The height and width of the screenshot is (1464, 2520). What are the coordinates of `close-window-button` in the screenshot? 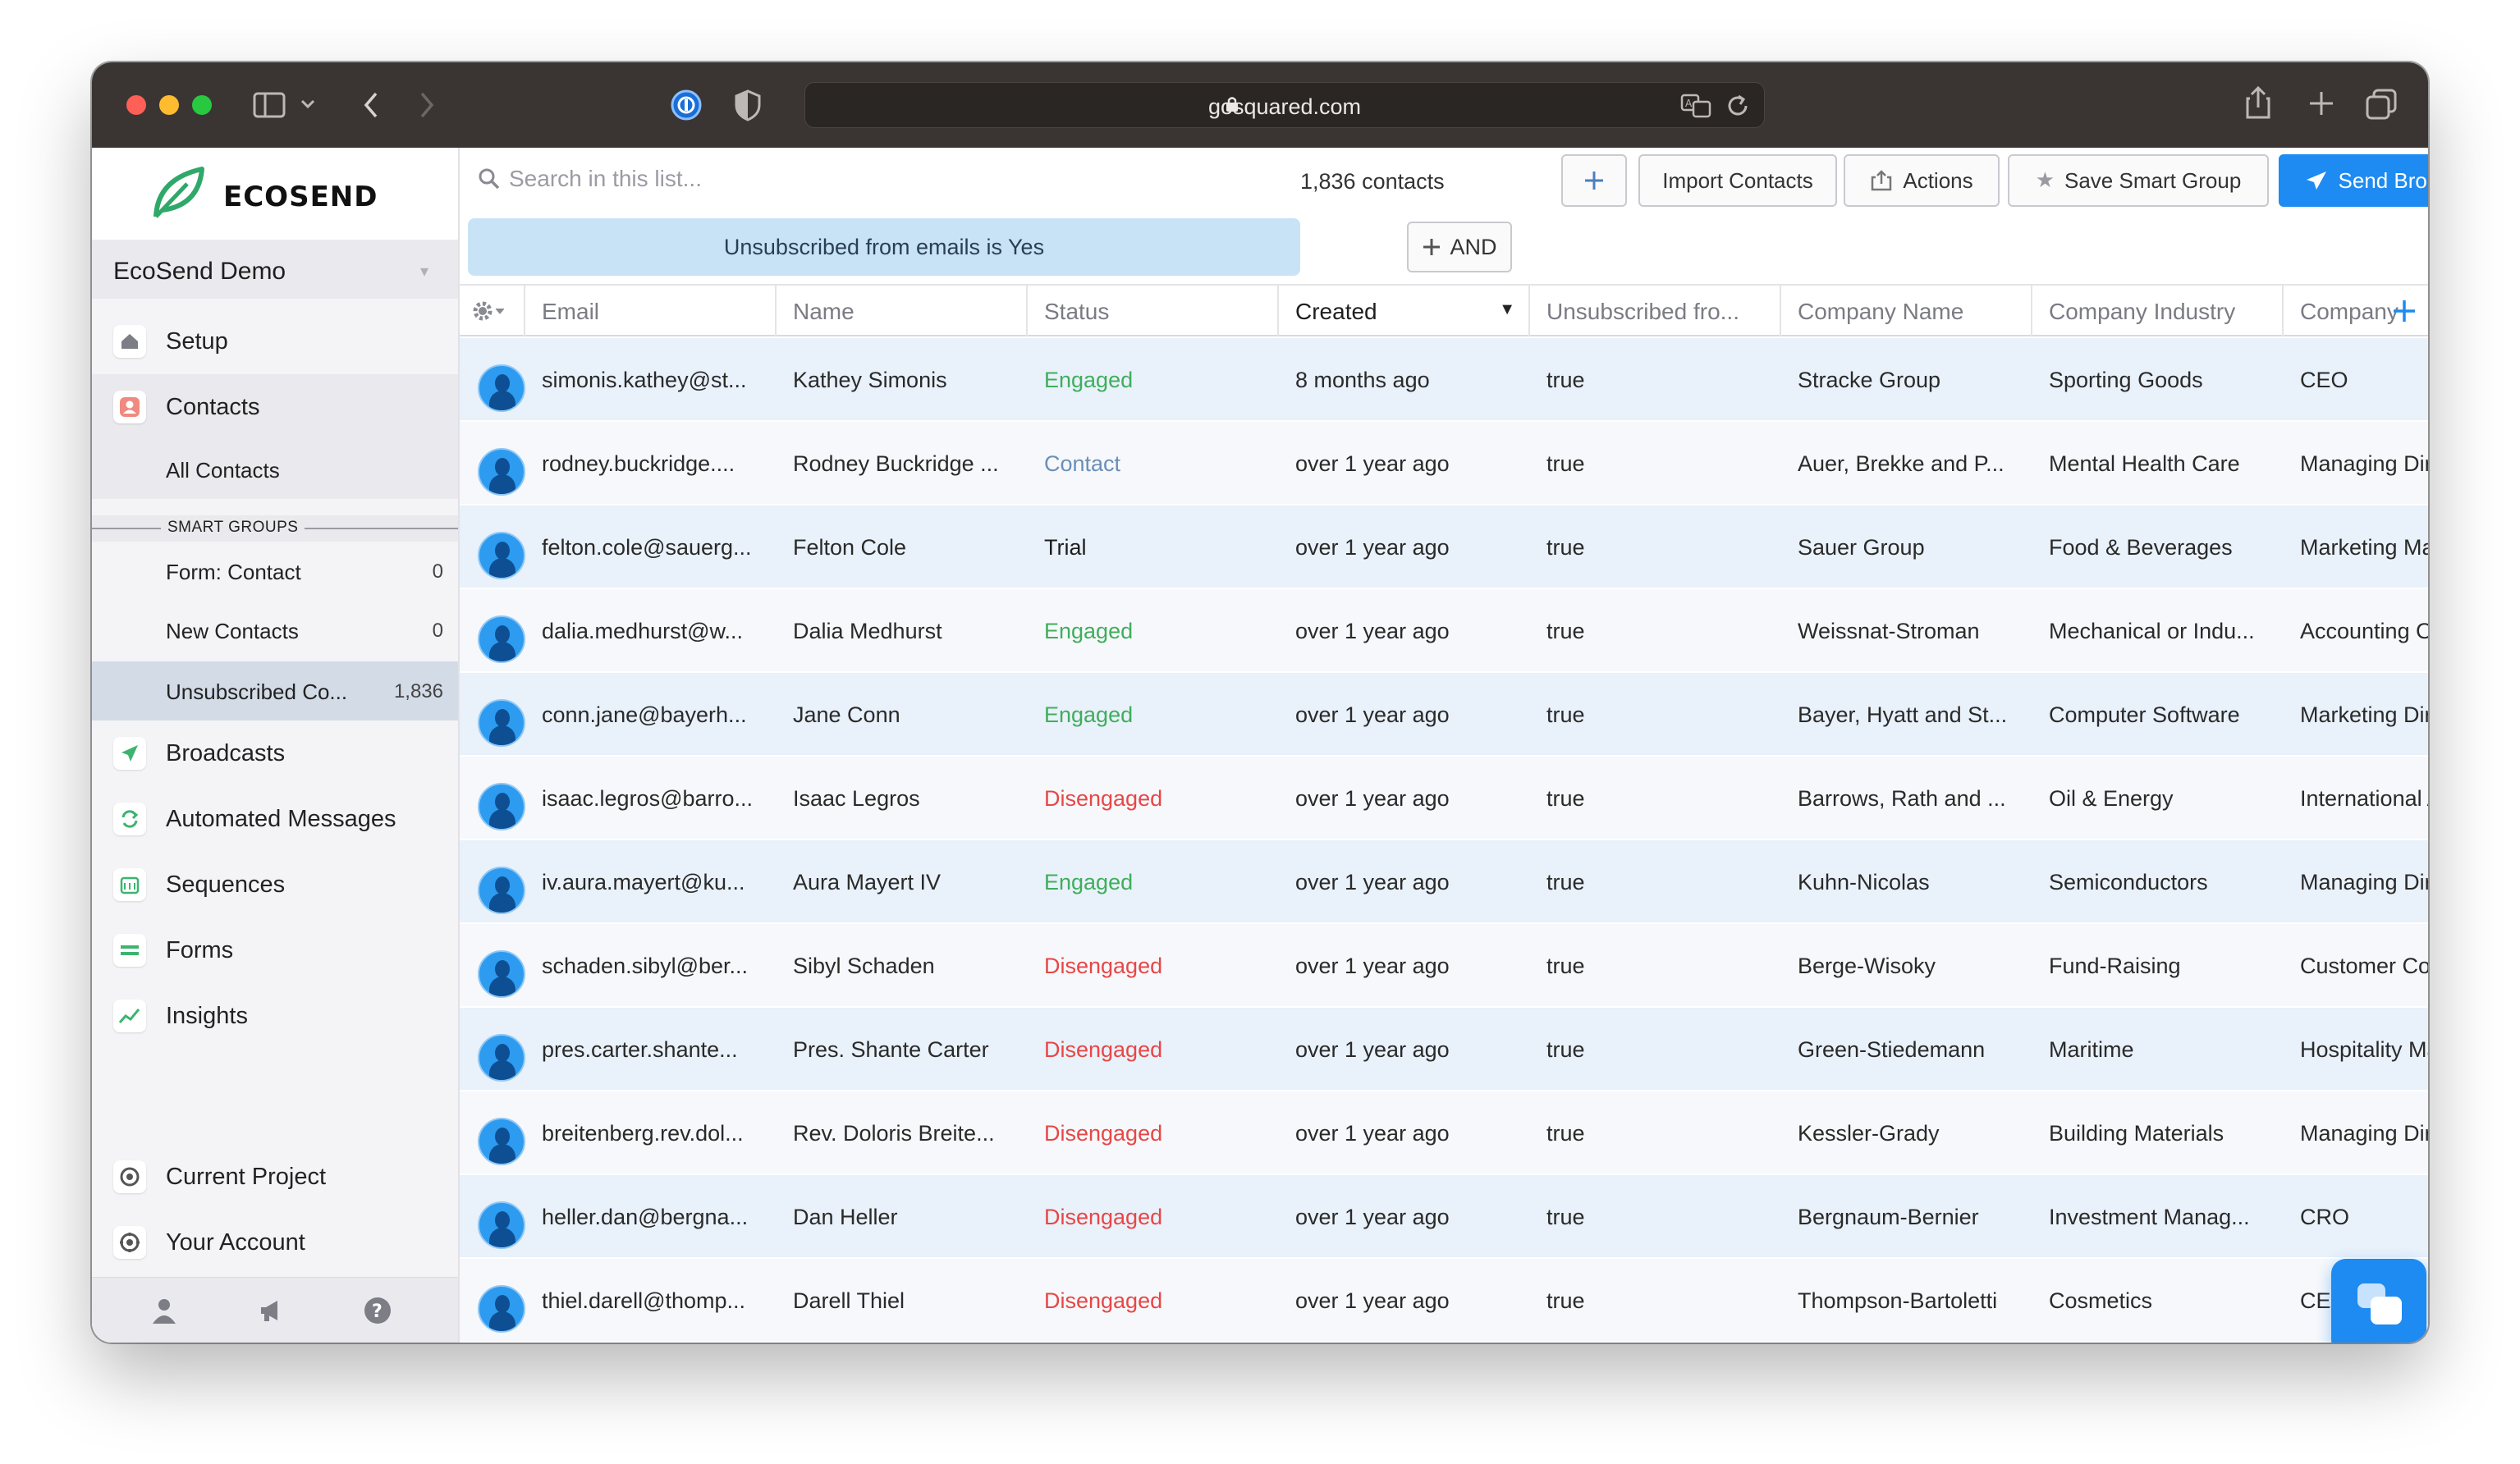 It's located at (136, 105).